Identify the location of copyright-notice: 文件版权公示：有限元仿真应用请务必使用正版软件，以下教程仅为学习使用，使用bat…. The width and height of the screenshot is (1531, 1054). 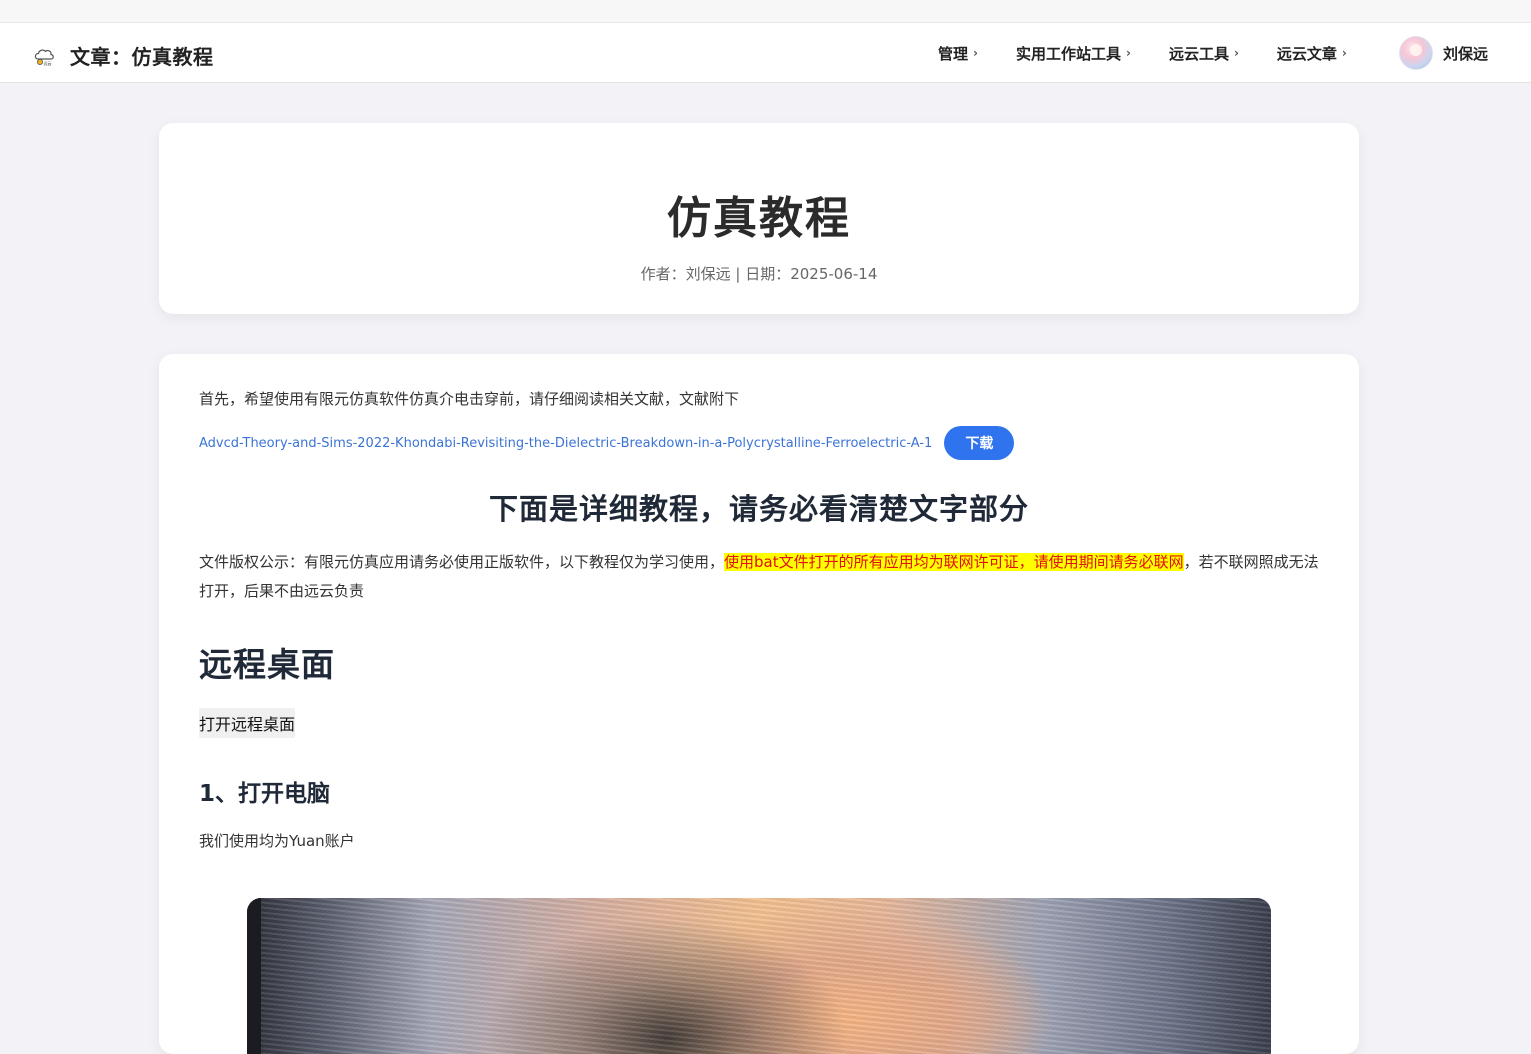
(759, 577).